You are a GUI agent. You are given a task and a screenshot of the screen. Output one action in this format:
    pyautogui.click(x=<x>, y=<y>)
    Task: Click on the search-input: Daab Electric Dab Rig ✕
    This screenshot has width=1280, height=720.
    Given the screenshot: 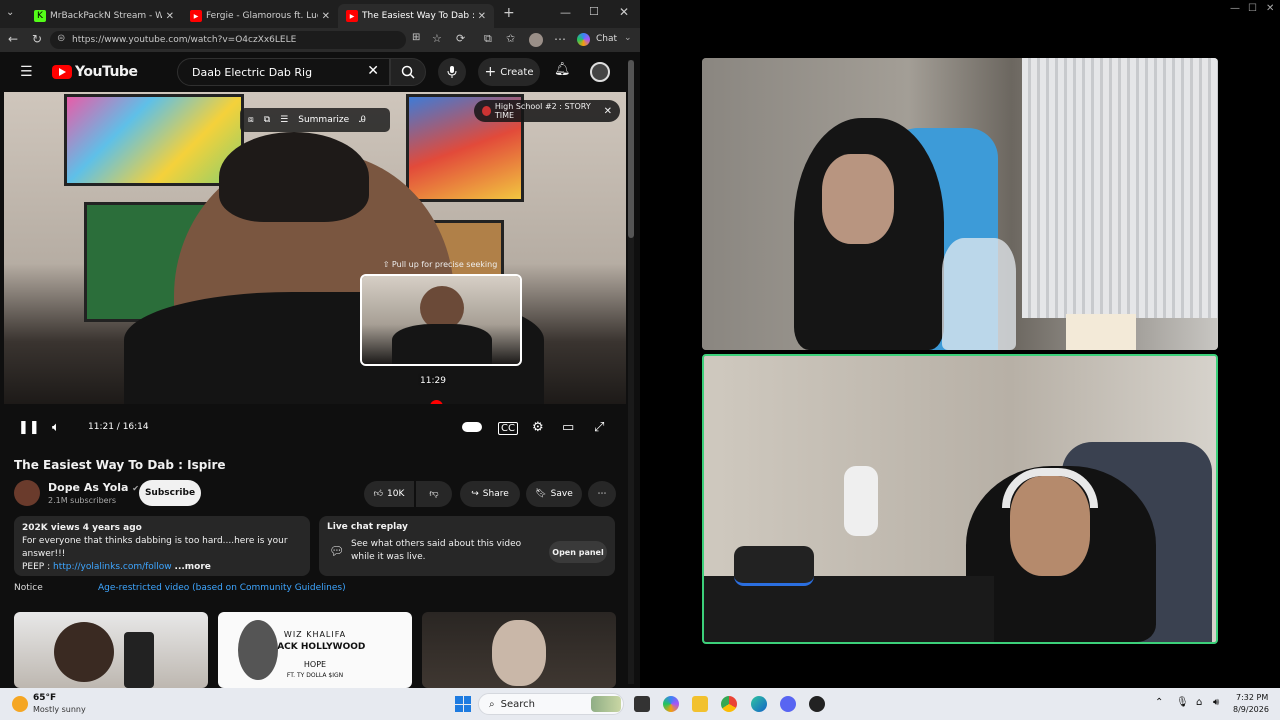 What is the action you would take?
    pyautogui.click(x=283, y=72)
    